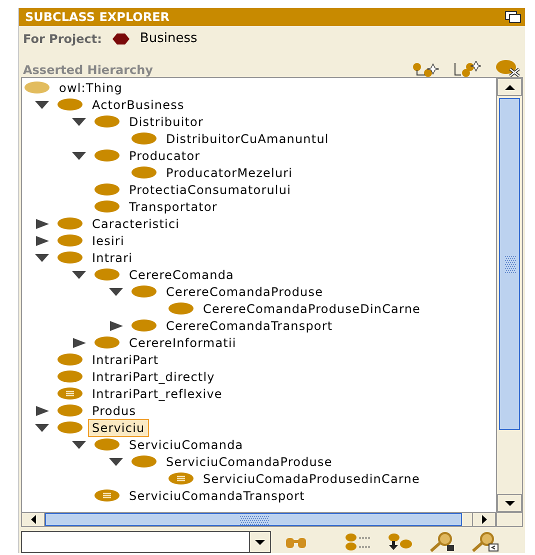 The image size is (535, 555). I want to click on hierarchy-label: Asserted Hierarchy, so click(88, 70).